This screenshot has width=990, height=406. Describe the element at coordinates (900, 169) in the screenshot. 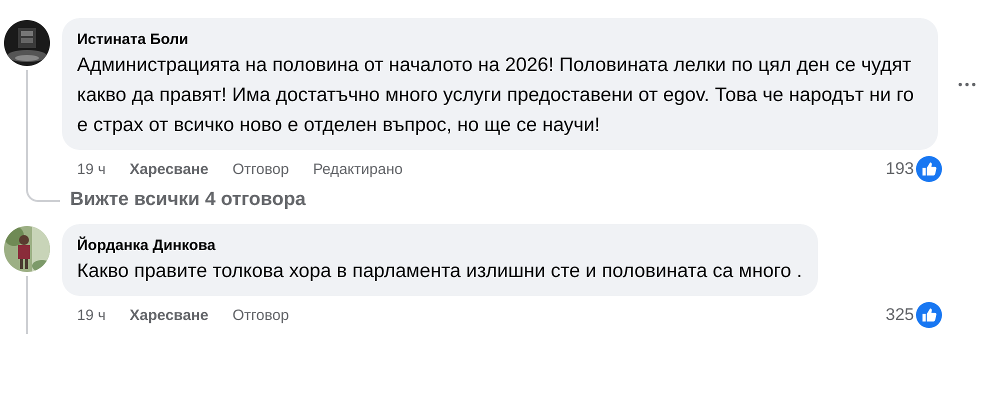

I see `reaction-count: 193` at that location.